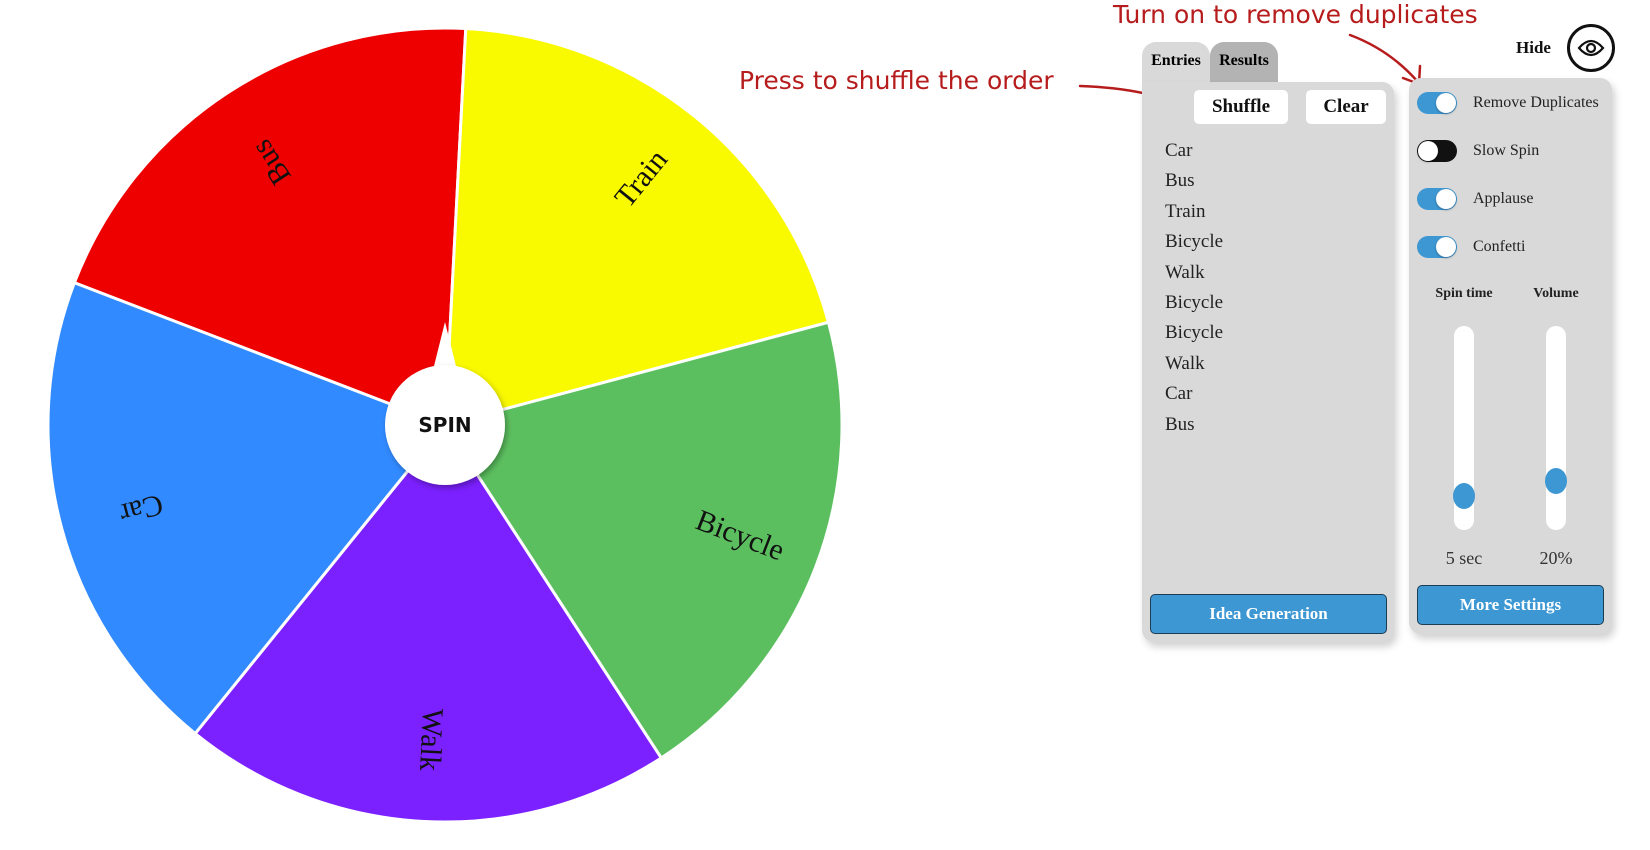 The width and height of the screenshot is (1650, 850). Describe the element at coordinates (1437, 103) in the screenshot. I see `remove-duplicates-toggle` at that location.